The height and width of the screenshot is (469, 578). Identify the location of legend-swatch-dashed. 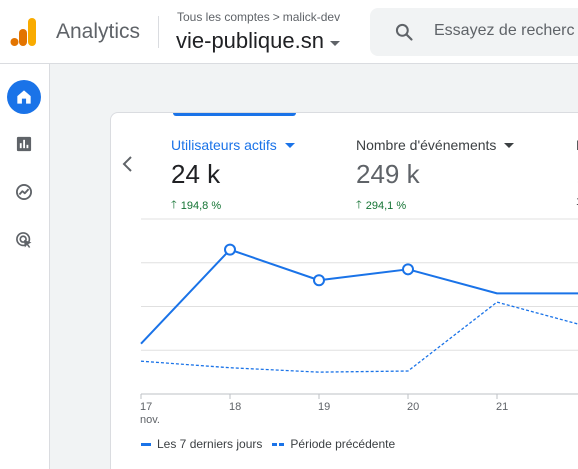
(278, 444).